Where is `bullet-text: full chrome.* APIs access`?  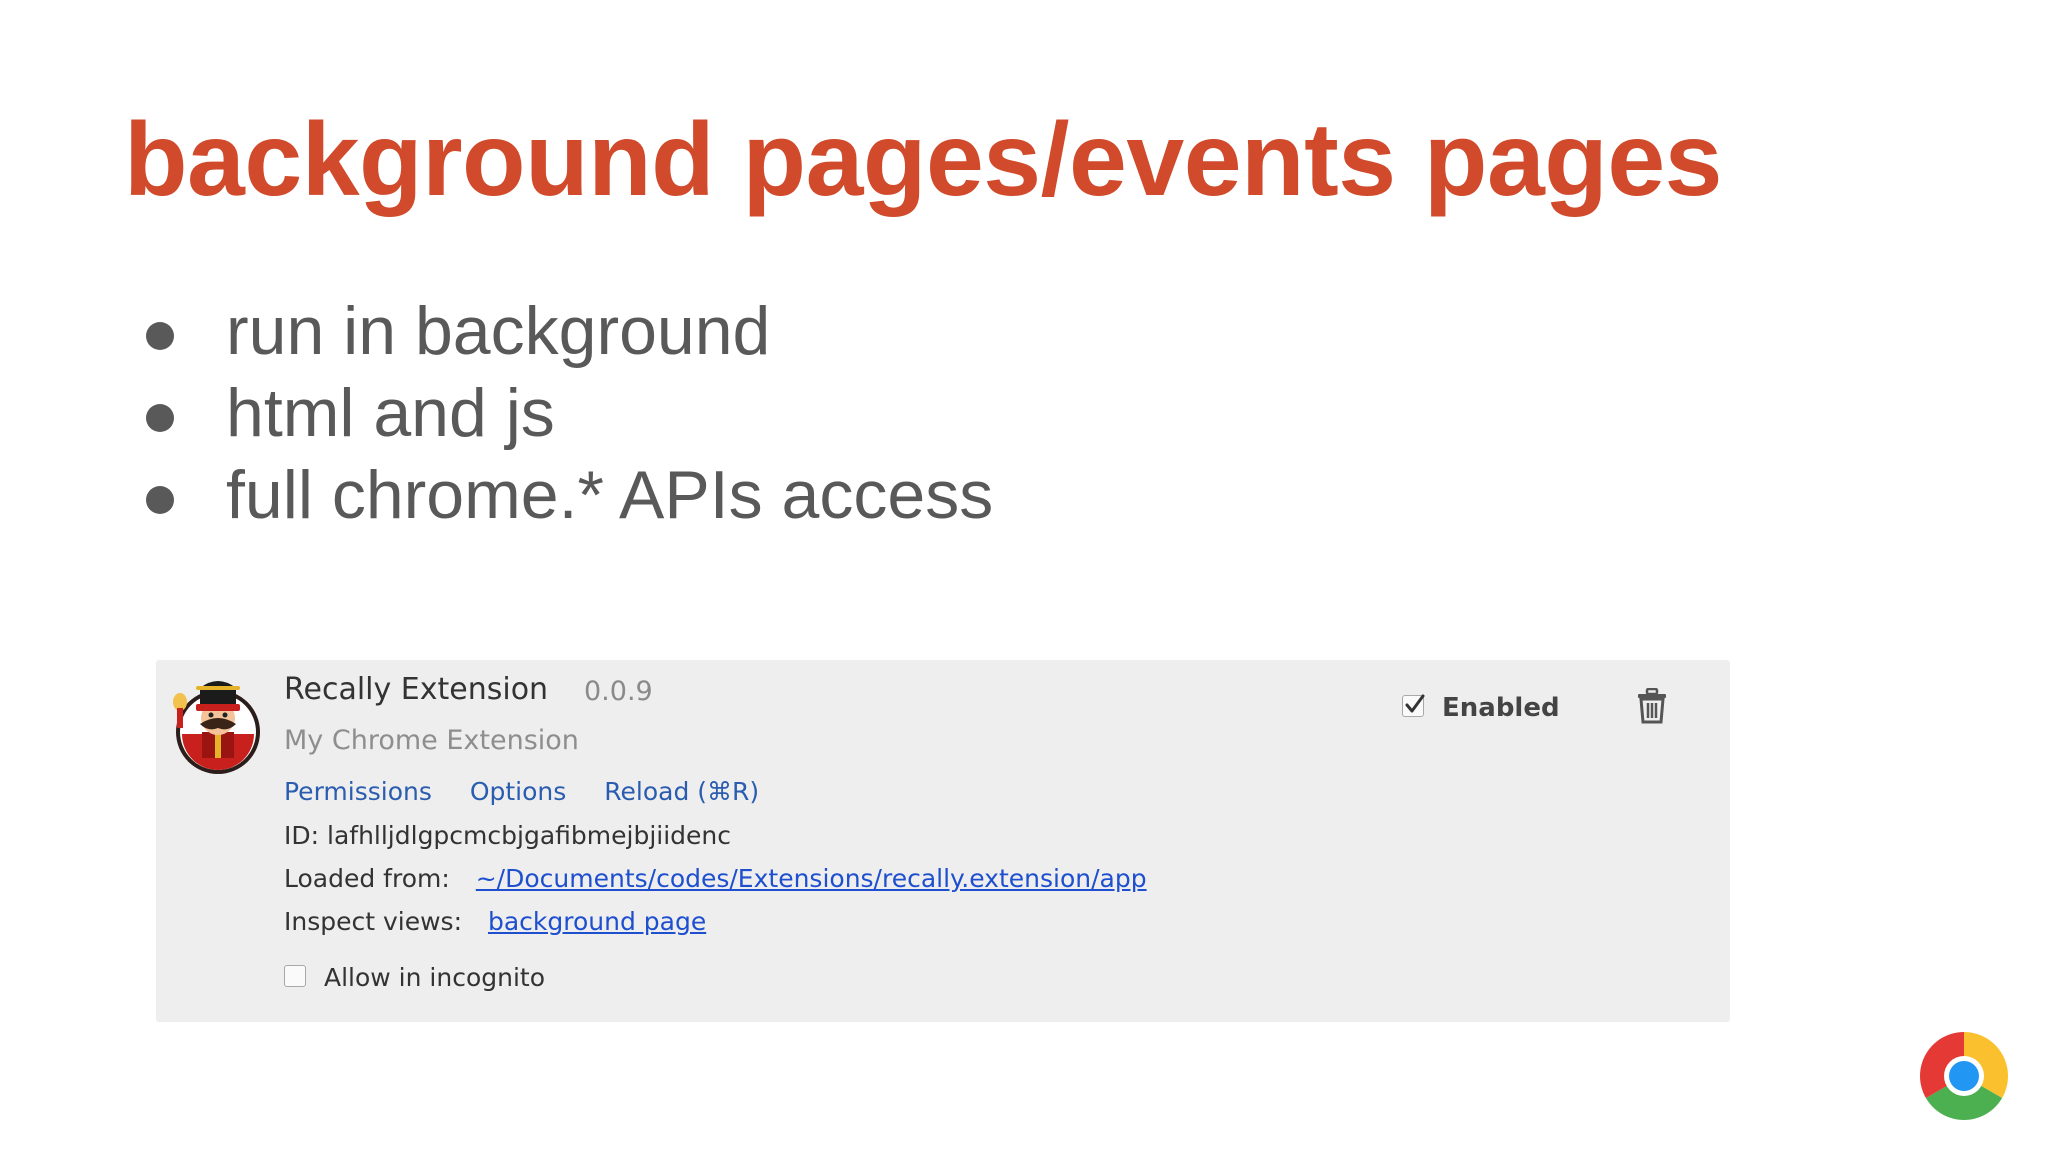
bullet-text: full chrome.* APIs access is located at coordinates (610, 495).